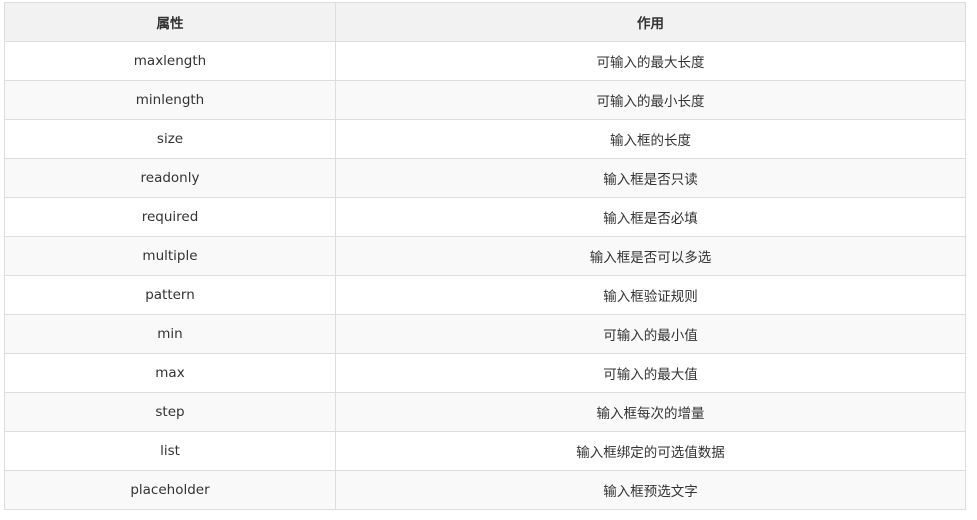 The image size is (977, 520). Describe the element at coordinates (170, 178) in the screenshot. I see `attribute-cell: readonly` at that location.